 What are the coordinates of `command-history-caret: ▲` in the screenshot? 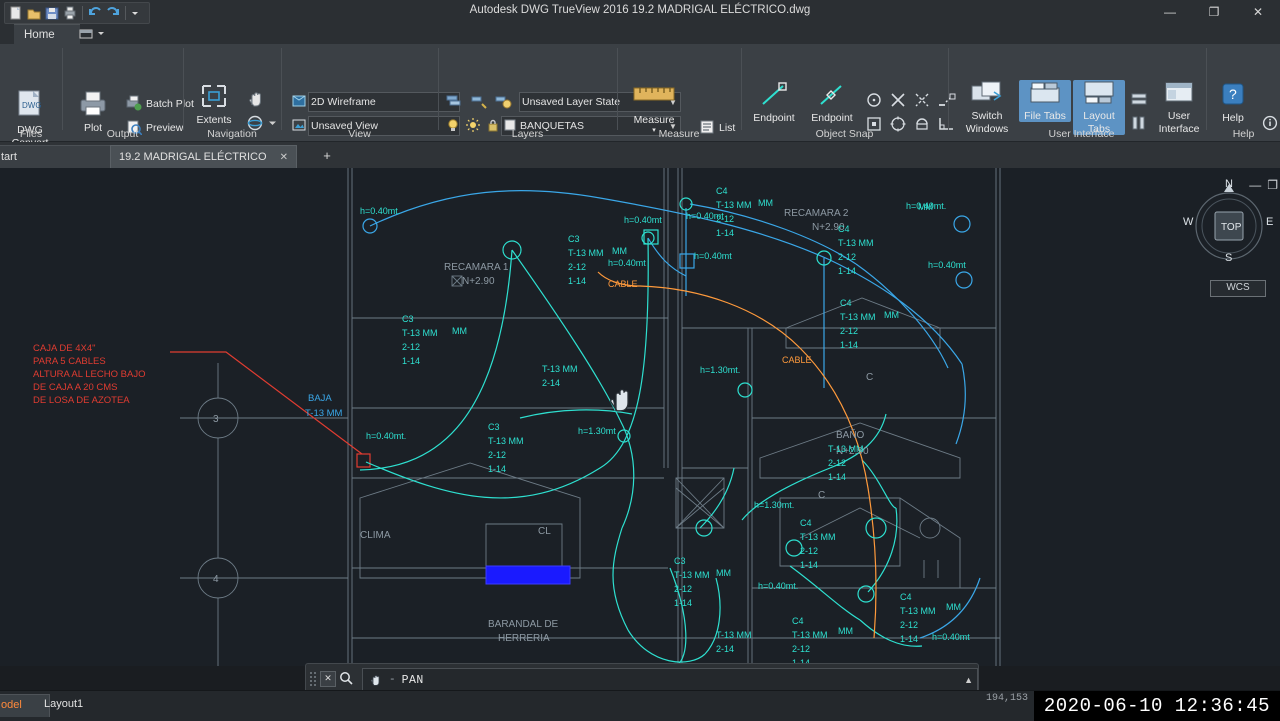 It's located at (968, 680).